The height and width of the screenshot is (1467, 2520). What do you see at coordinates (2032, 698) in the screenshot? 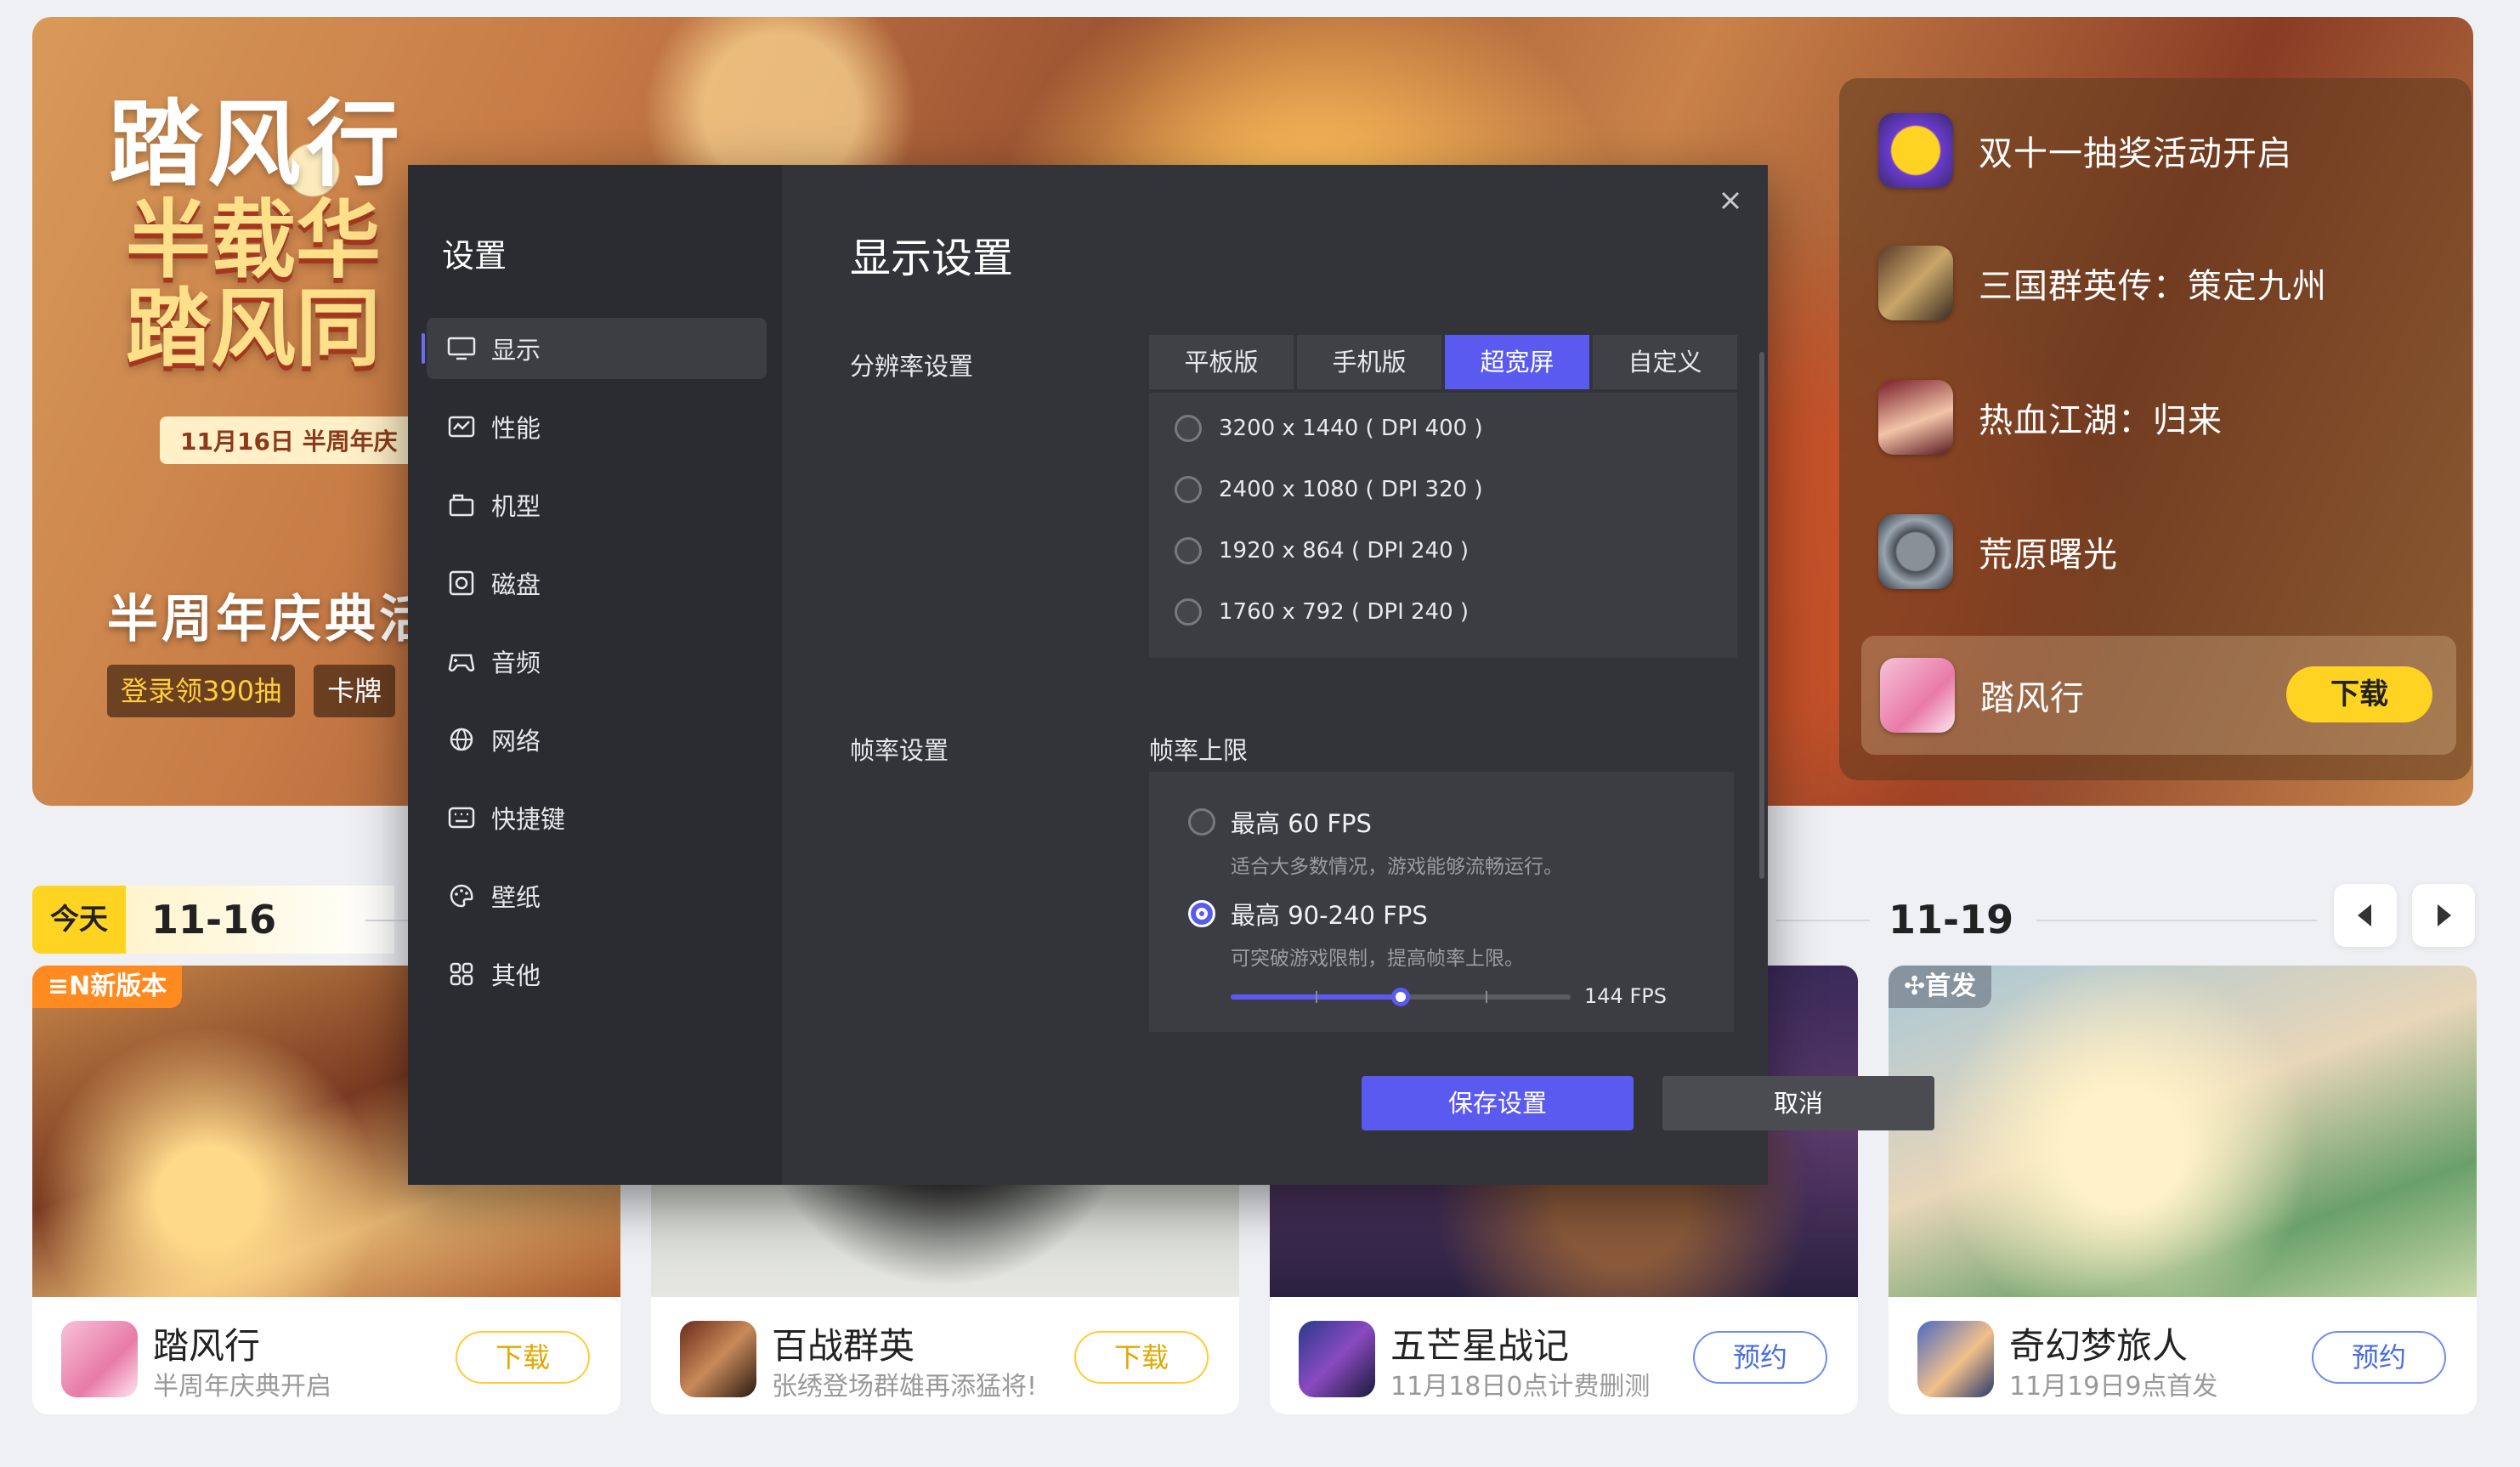
I see `featured-item-label: 踏风行` at bounding box center [2032, 698].